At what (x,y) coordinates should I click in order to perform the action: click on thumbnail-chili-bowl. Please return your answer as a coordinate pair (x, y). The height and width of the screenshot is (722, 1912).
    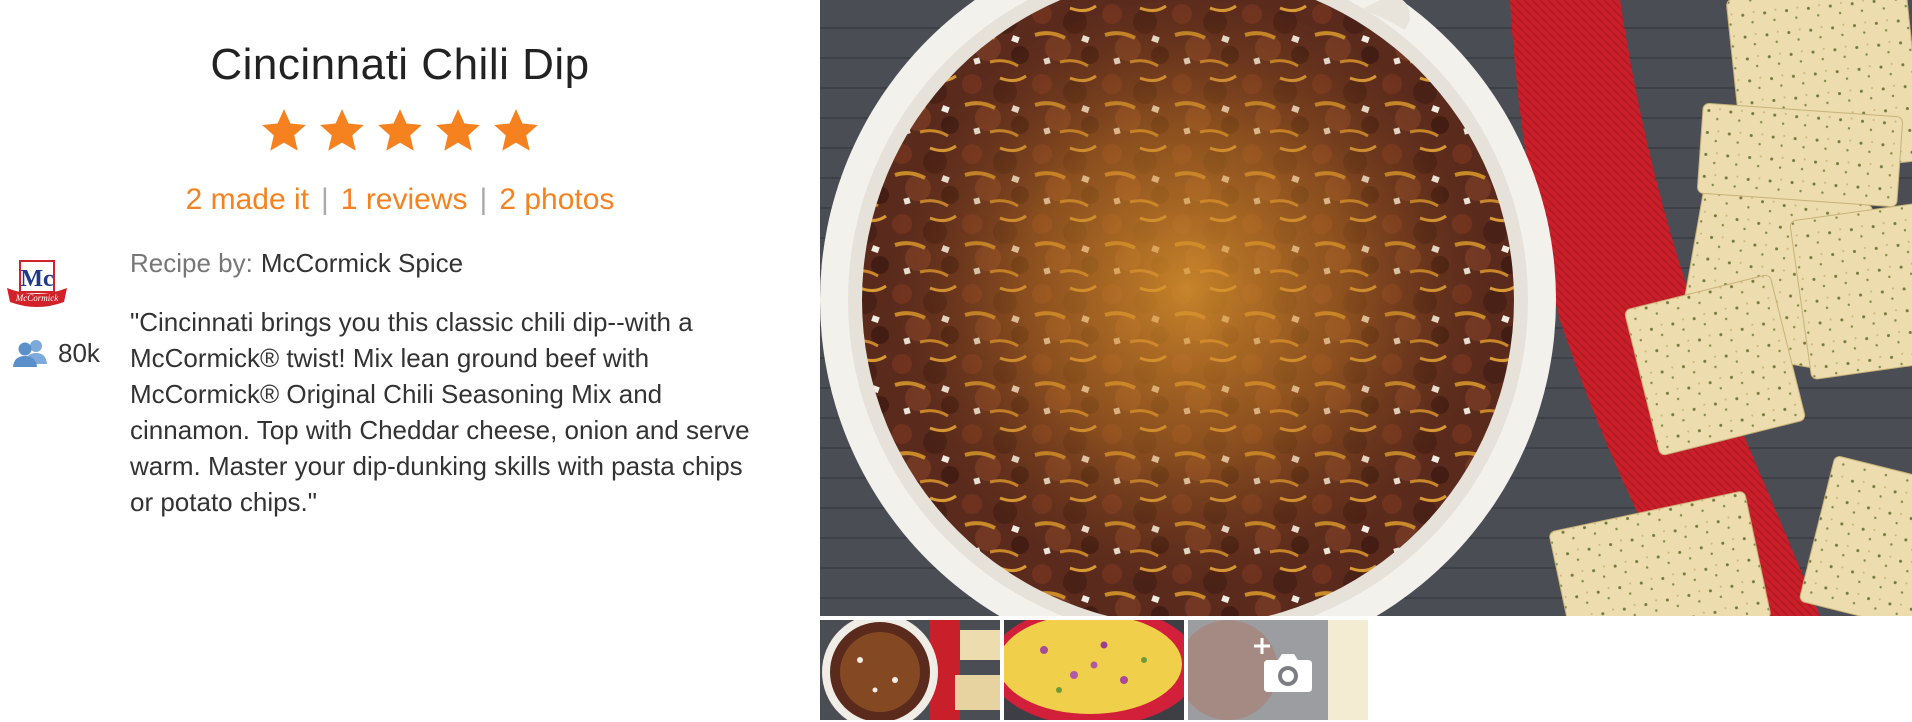
    Looking at the image, I should click on (910, 670).